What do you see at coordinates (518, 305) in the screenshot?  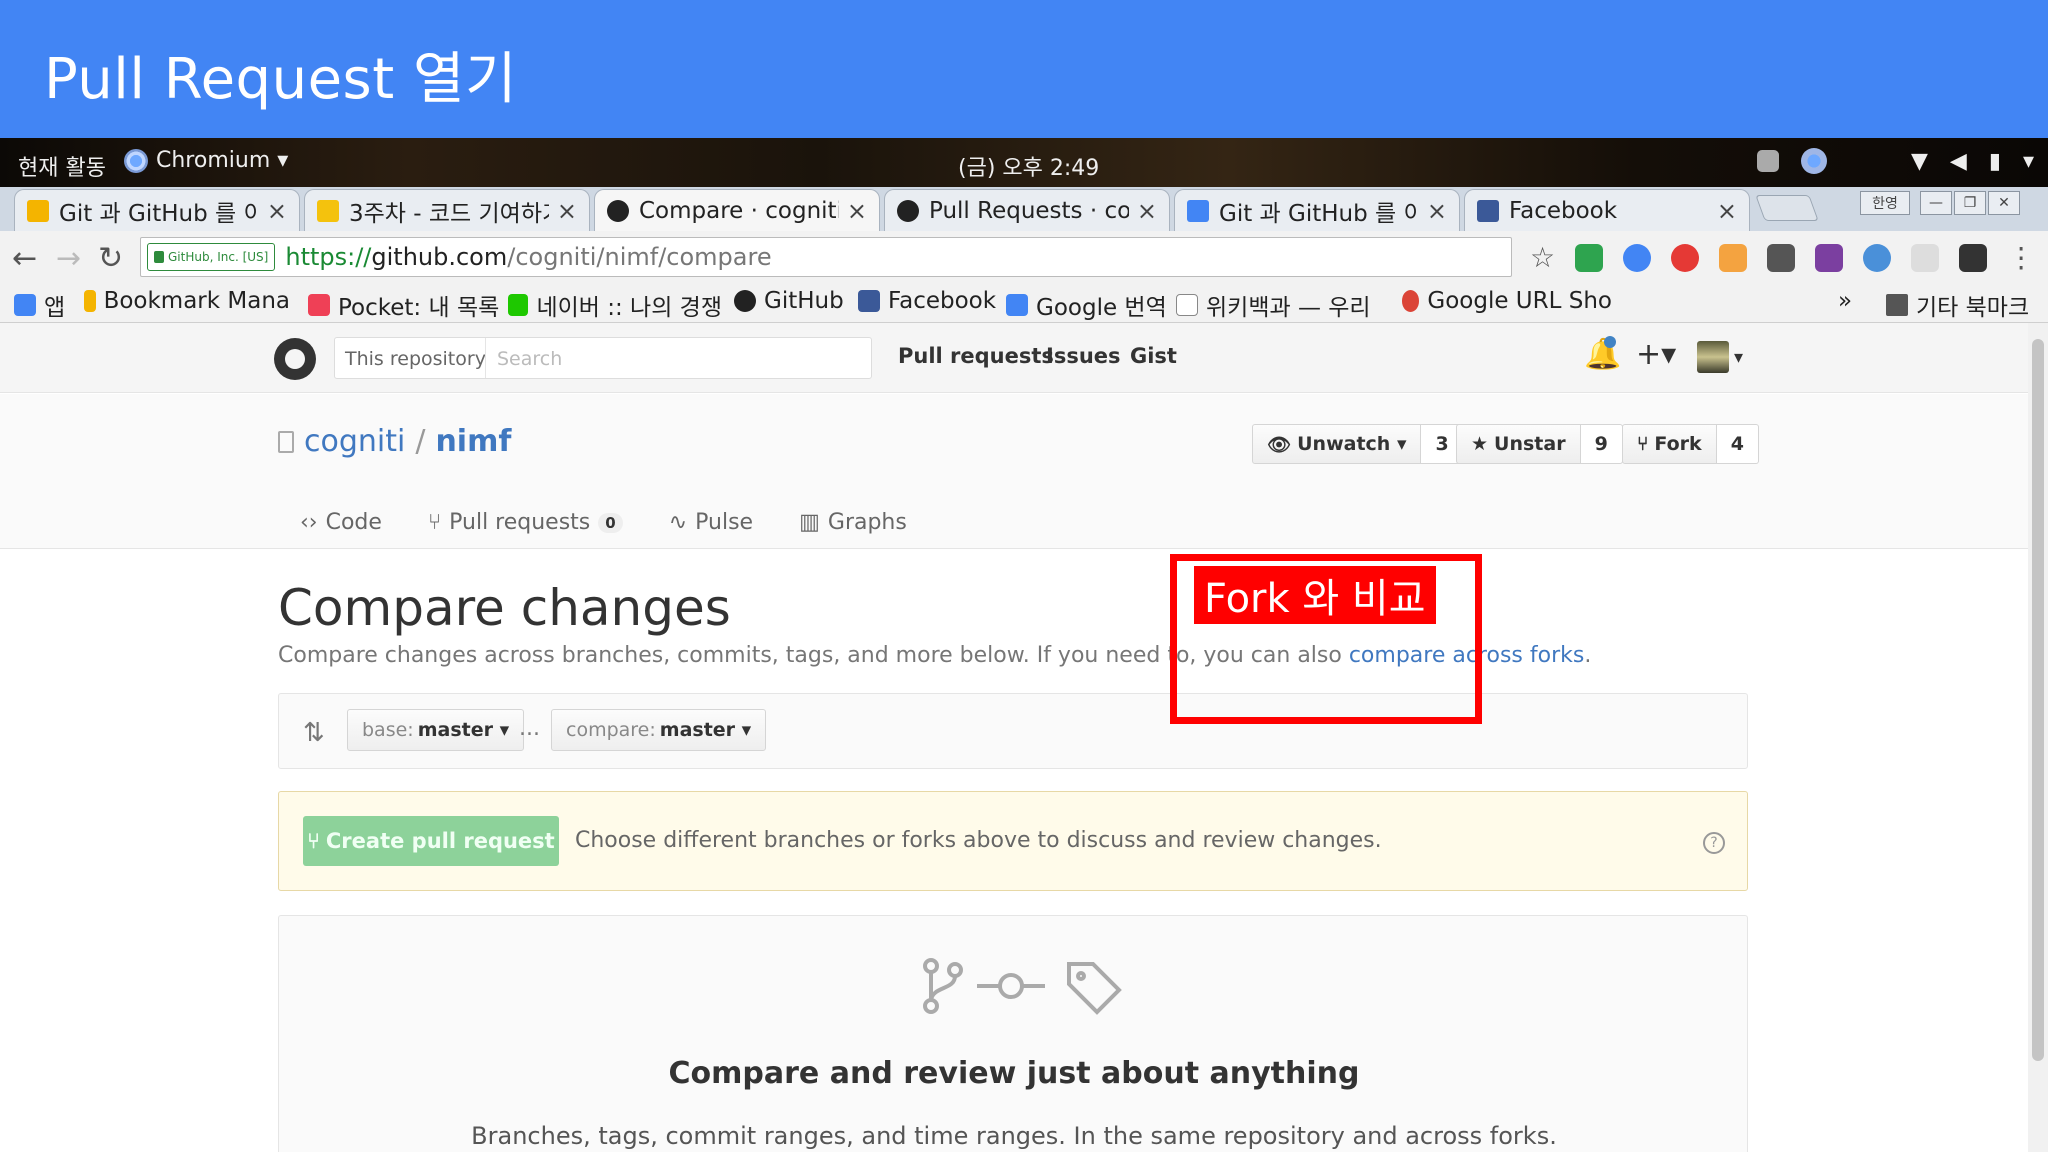 I see `naver-icon` at bounding box center [518, 305].